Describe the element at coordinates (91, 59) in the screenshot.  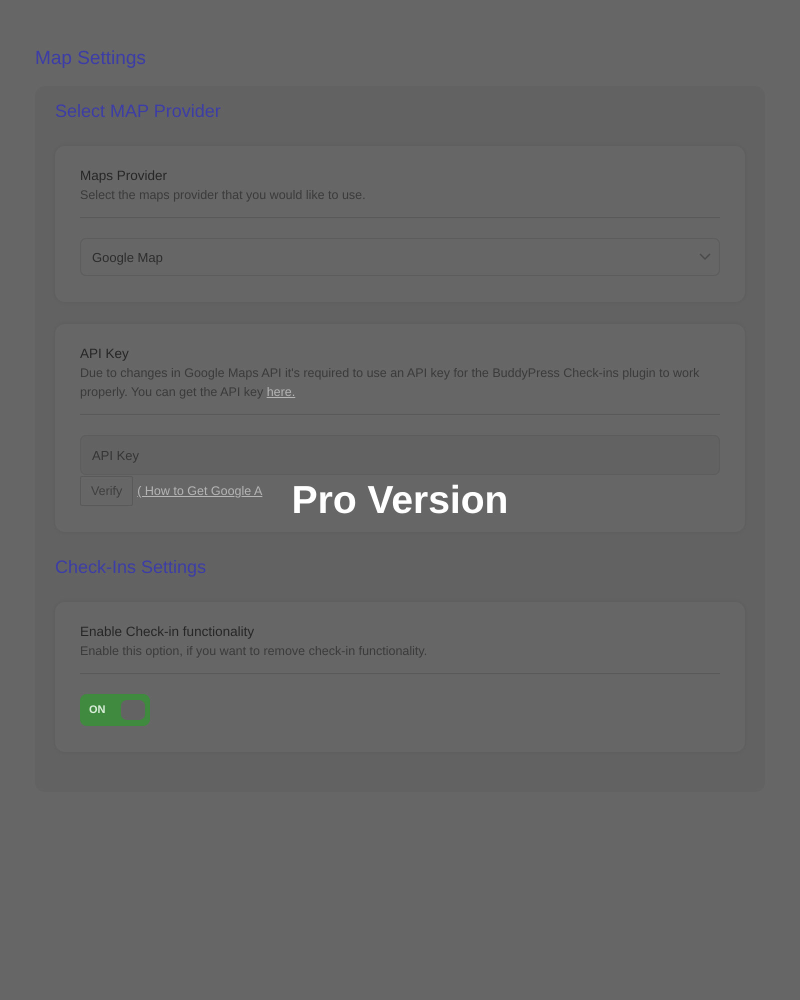
I see `page-title: Map Settings` at that location.